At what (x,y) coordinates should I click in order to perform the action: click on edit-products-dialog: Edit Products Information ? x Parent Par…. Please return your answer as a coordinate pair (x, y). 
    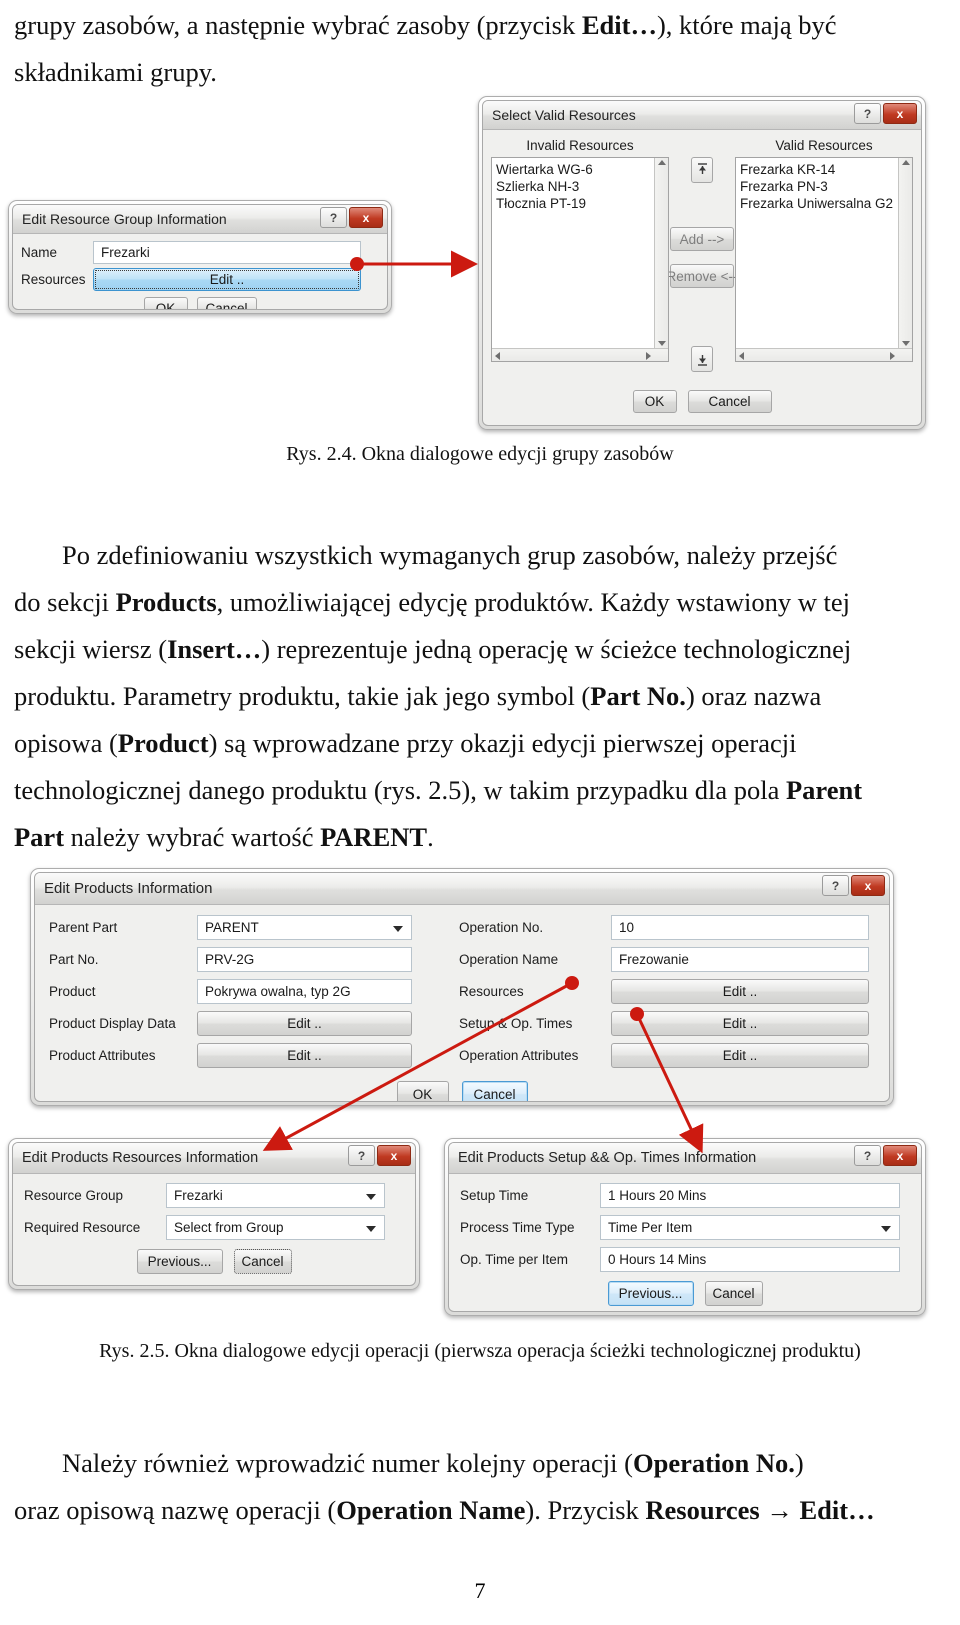
    Looking at the image, I should click on (462, 987).